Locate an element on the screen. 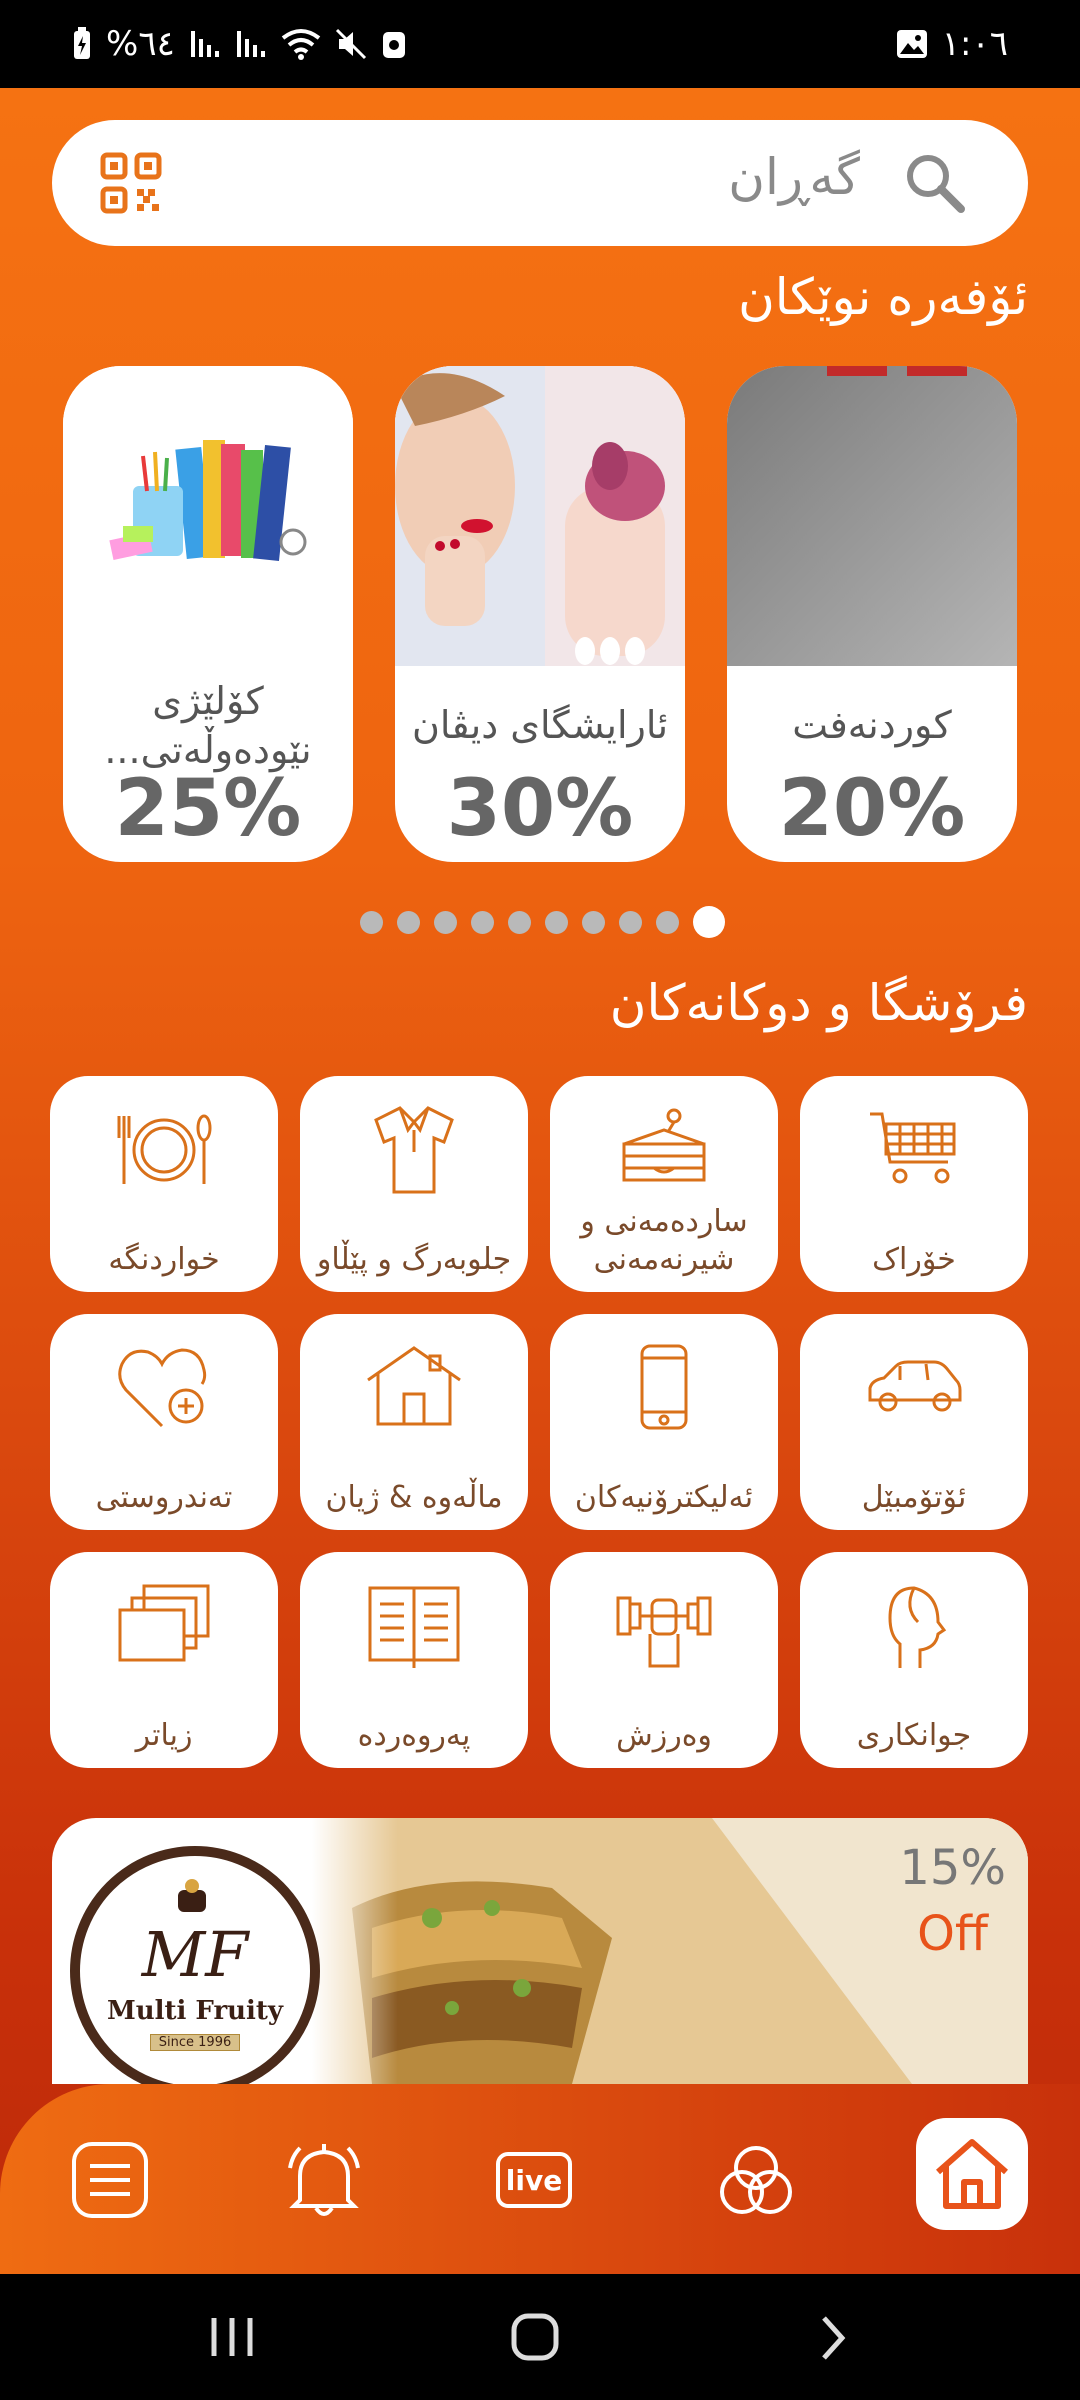 Image resolution: width=1080 pixels, height=2400 pixels. wifi-icon is located at coordinates (301, 44).